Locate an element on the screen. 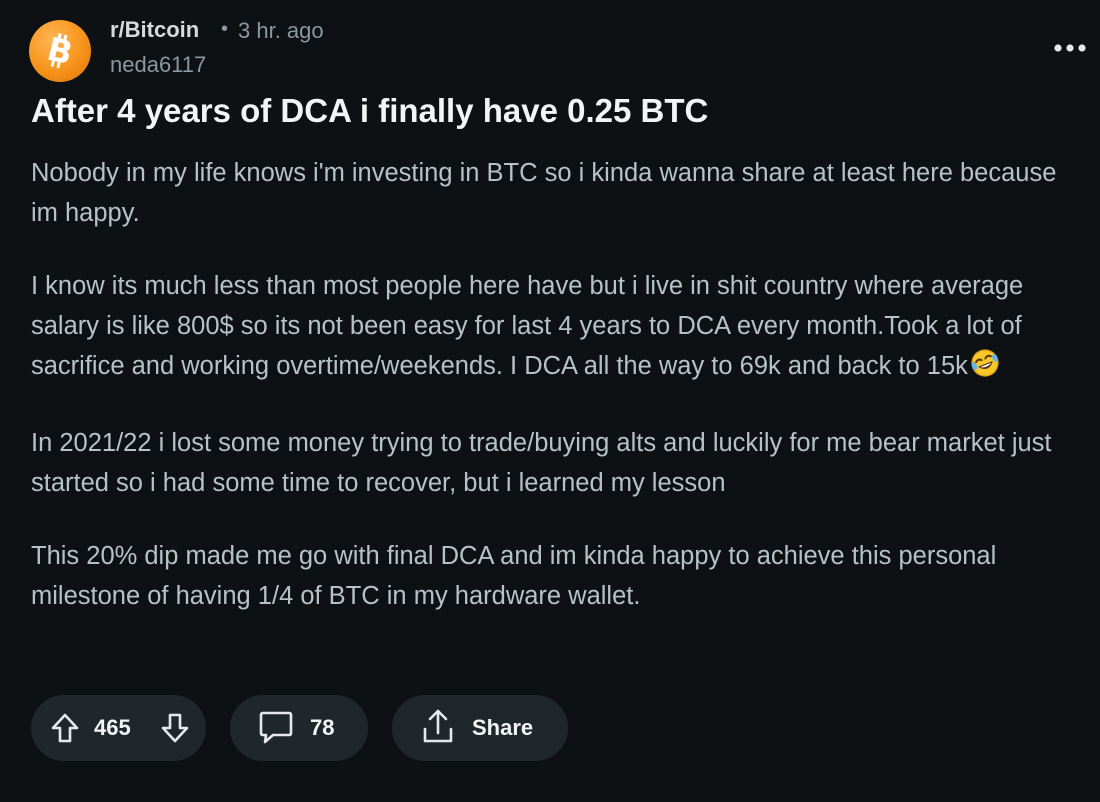 The height and width of the screenshot is (802, 1100). comment-count: 78 is located at coordinates (322, 727).